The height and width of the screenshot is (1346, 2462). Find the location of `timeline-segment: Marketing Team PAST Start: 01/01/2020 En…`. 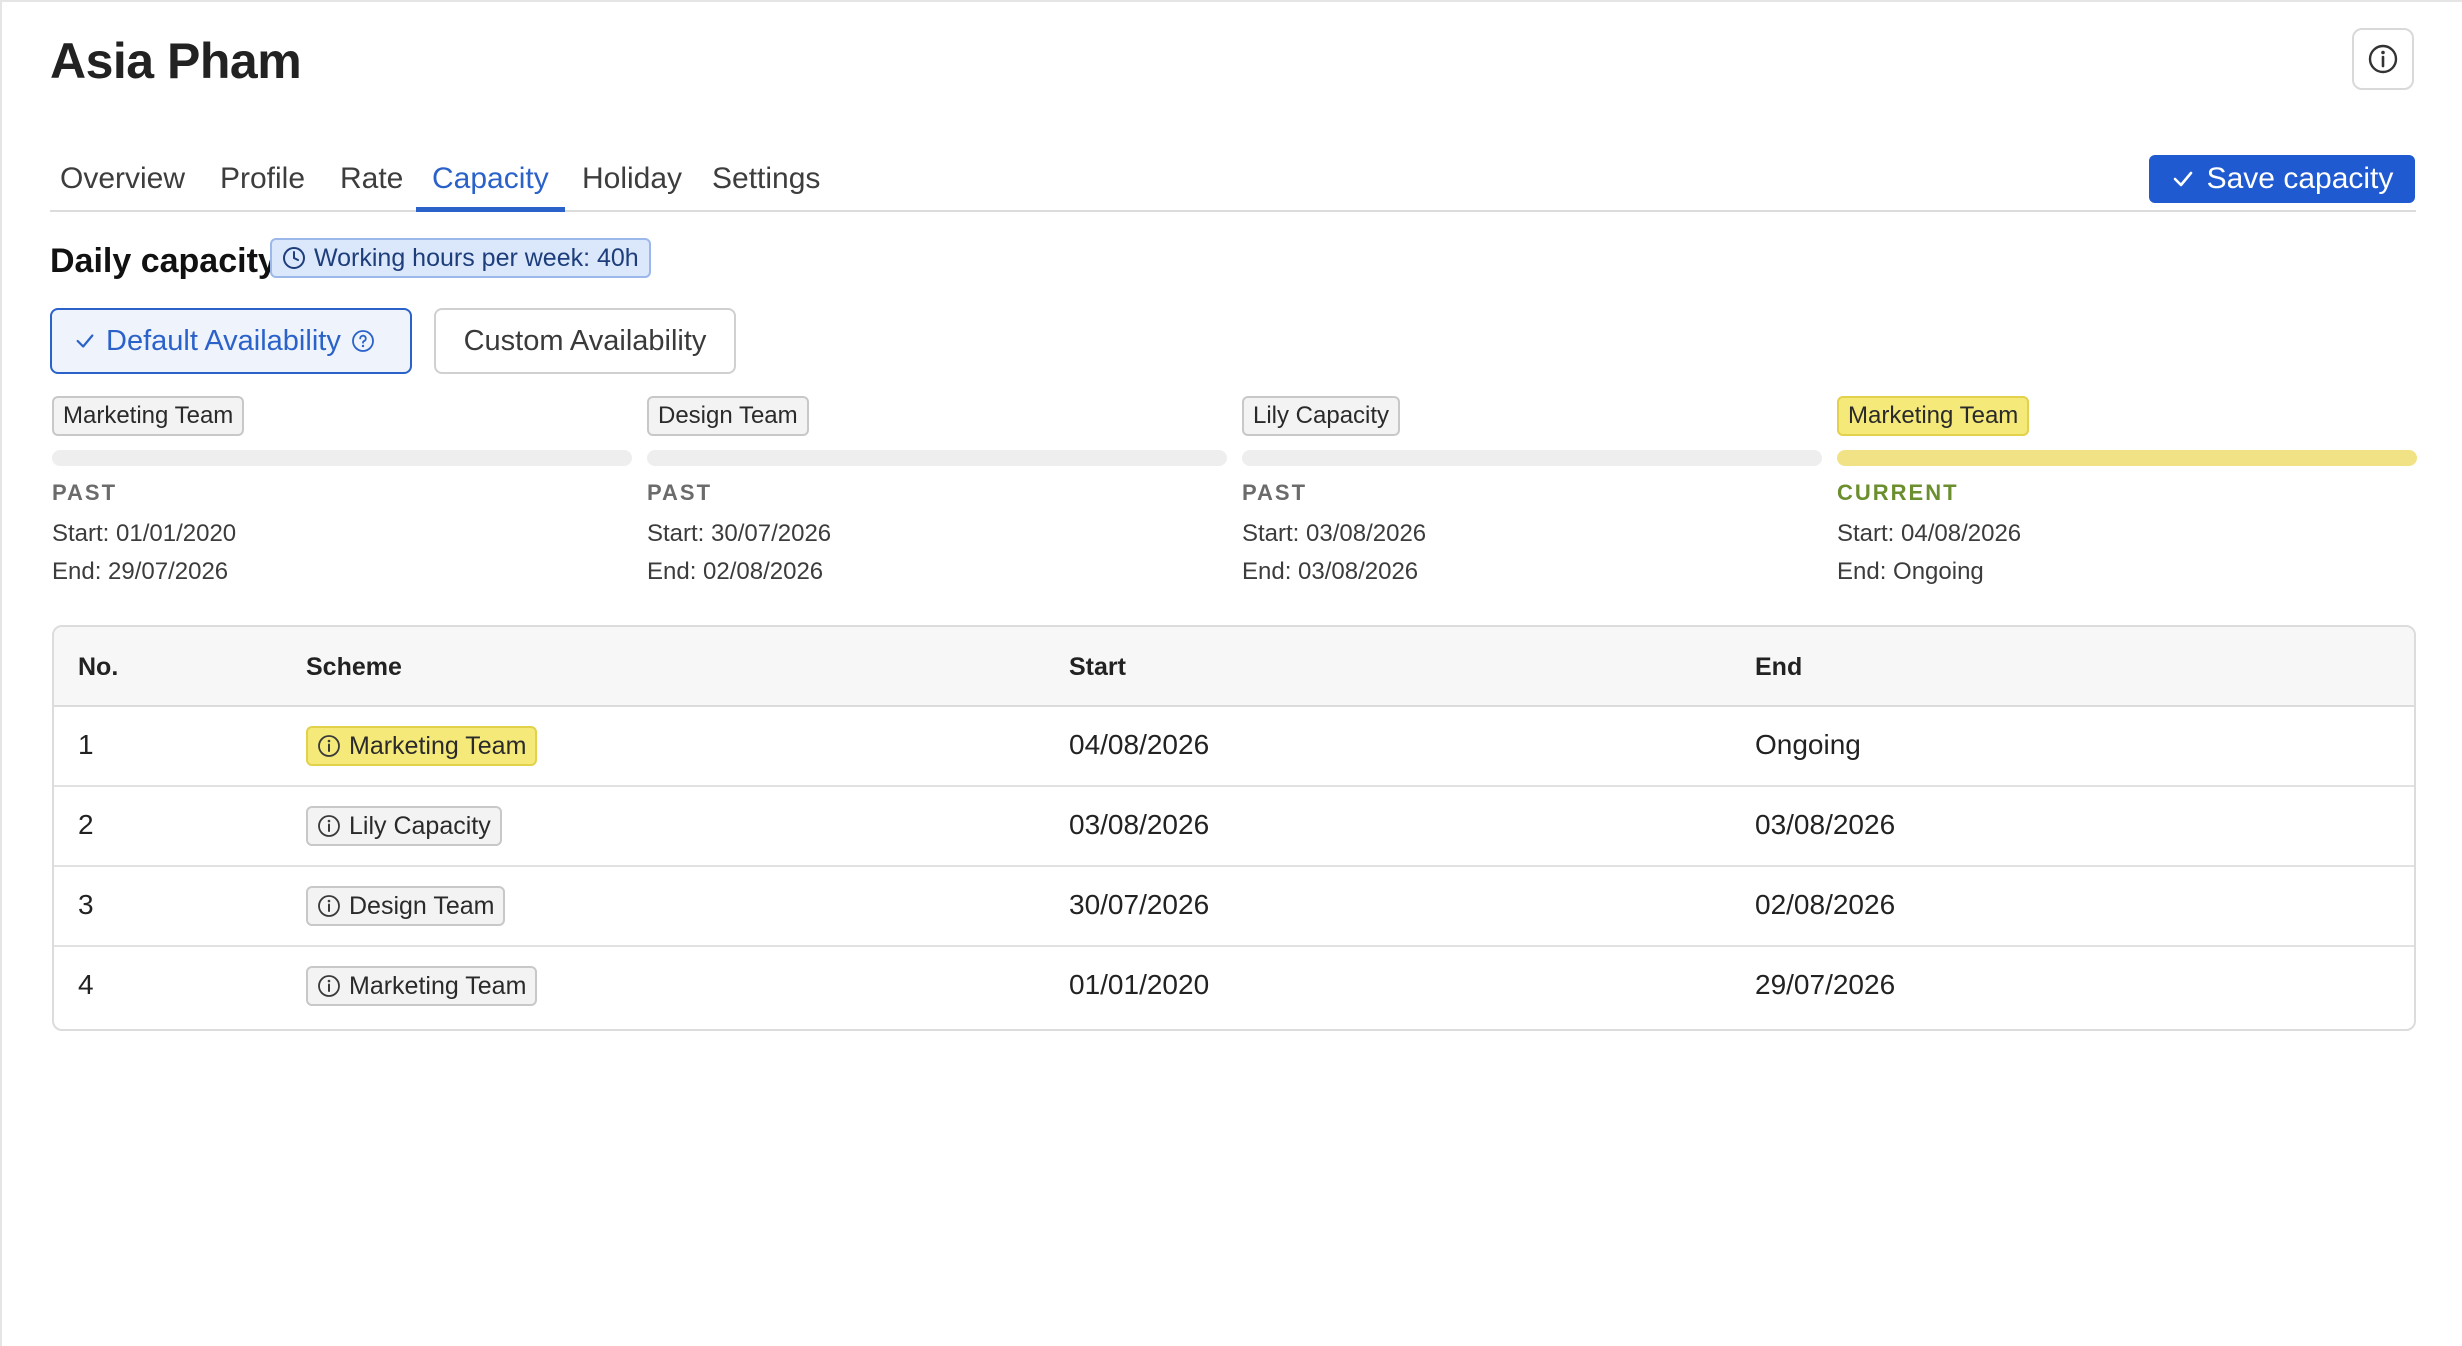

timeline-segment: Marketing Team PAST Start: 01/01/2020 En… is located at coordinates (342, 491).